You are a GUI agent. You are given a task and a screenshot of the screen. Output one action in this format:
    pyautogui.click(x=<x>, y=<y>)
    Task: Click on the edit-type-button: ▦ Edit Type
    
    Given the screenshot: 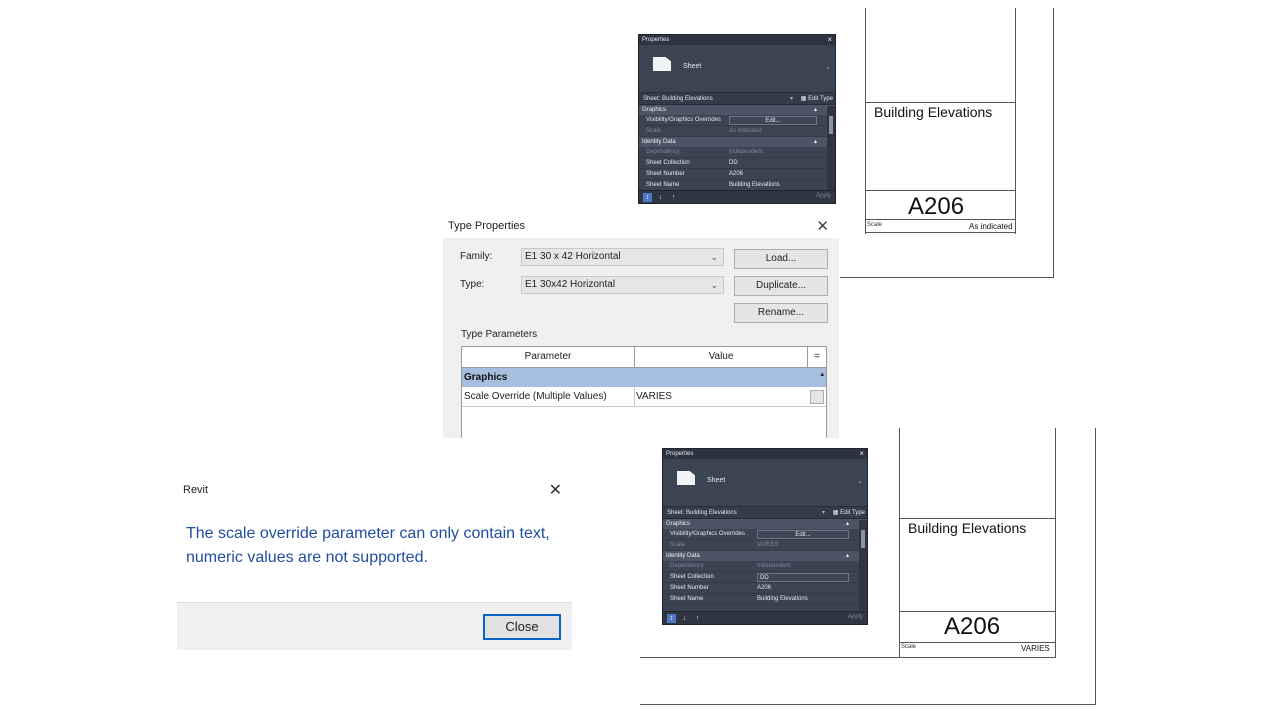 What is the action you would take?
    pyautogui.click(x=817, y=99)
    